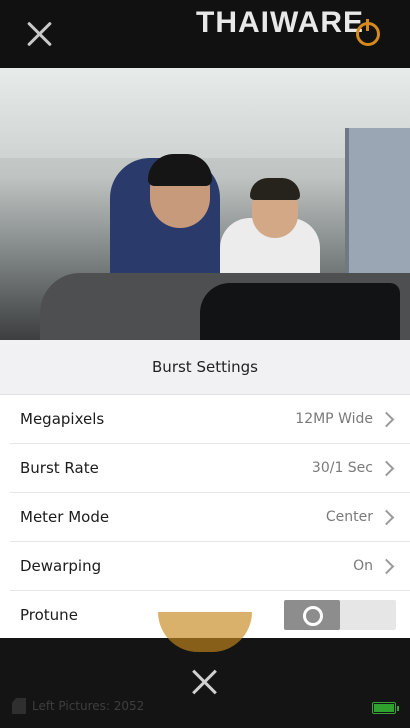 The image size is (410, 728). What do you see at coordinates (210, 468) in the screenshot?
I see `row-burst-rate: Burst Rate 30/1 Sec` at bounding box center [210, 468].